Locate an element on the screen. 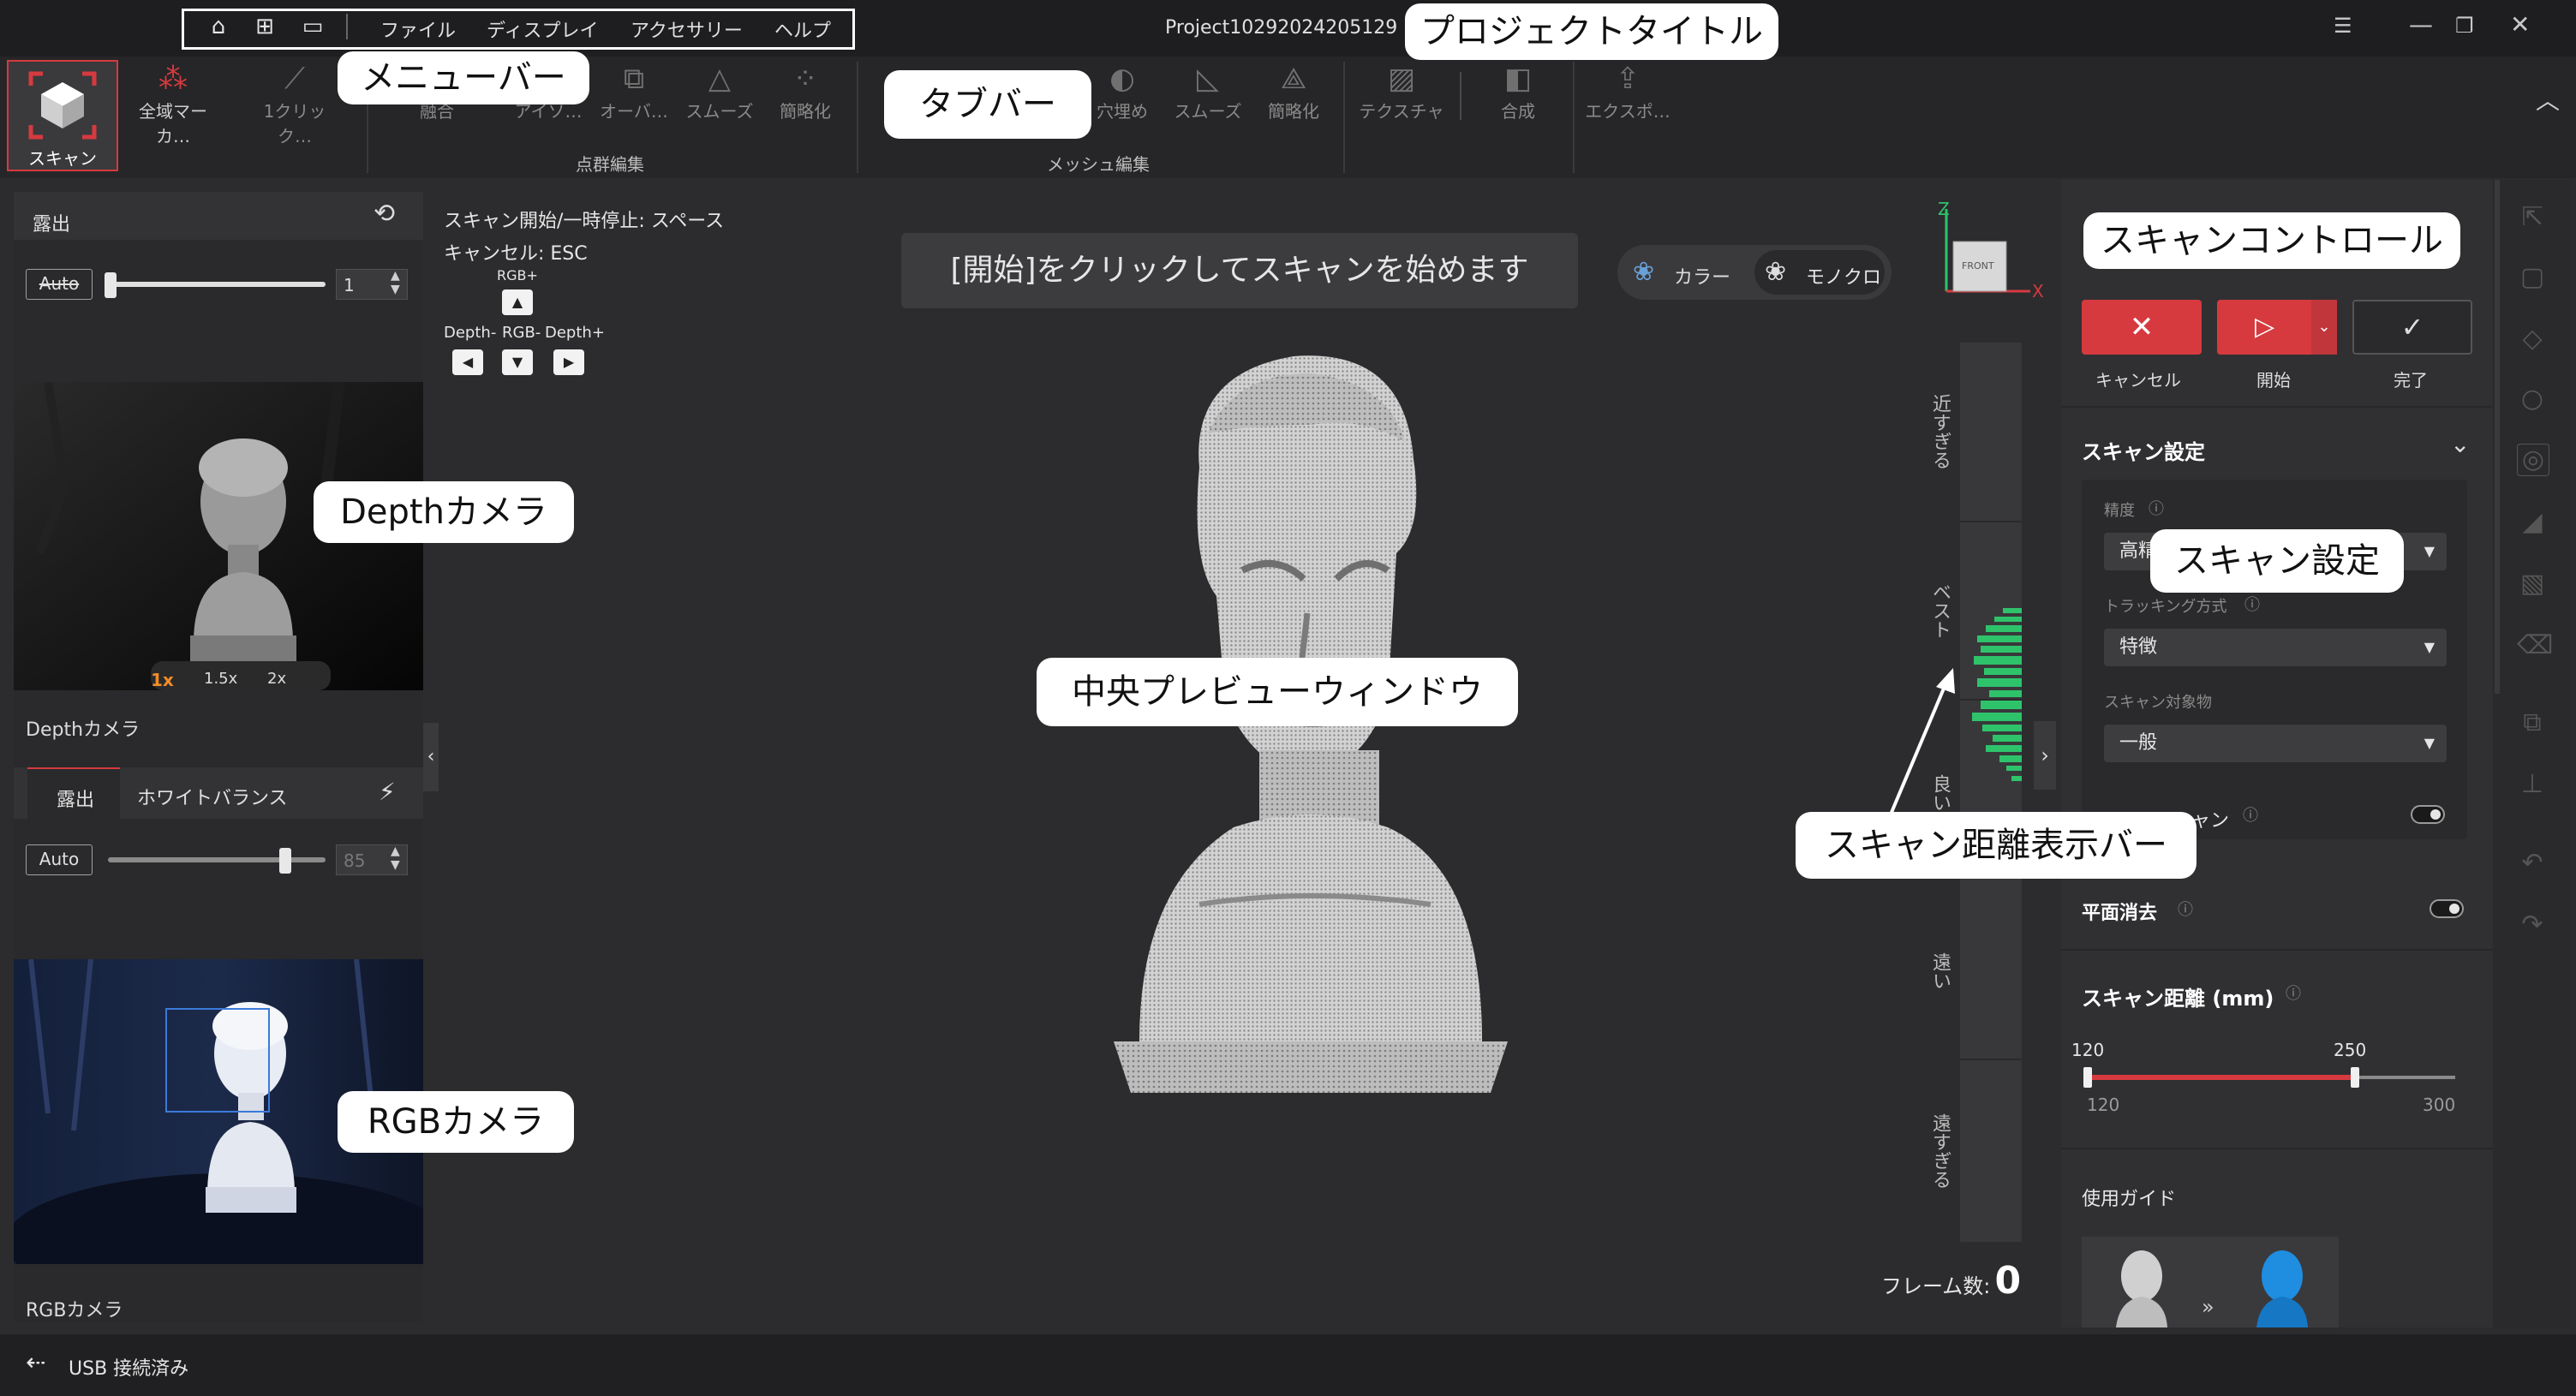  delete-icon: ⌫ is located at coordinates (2535, 645).